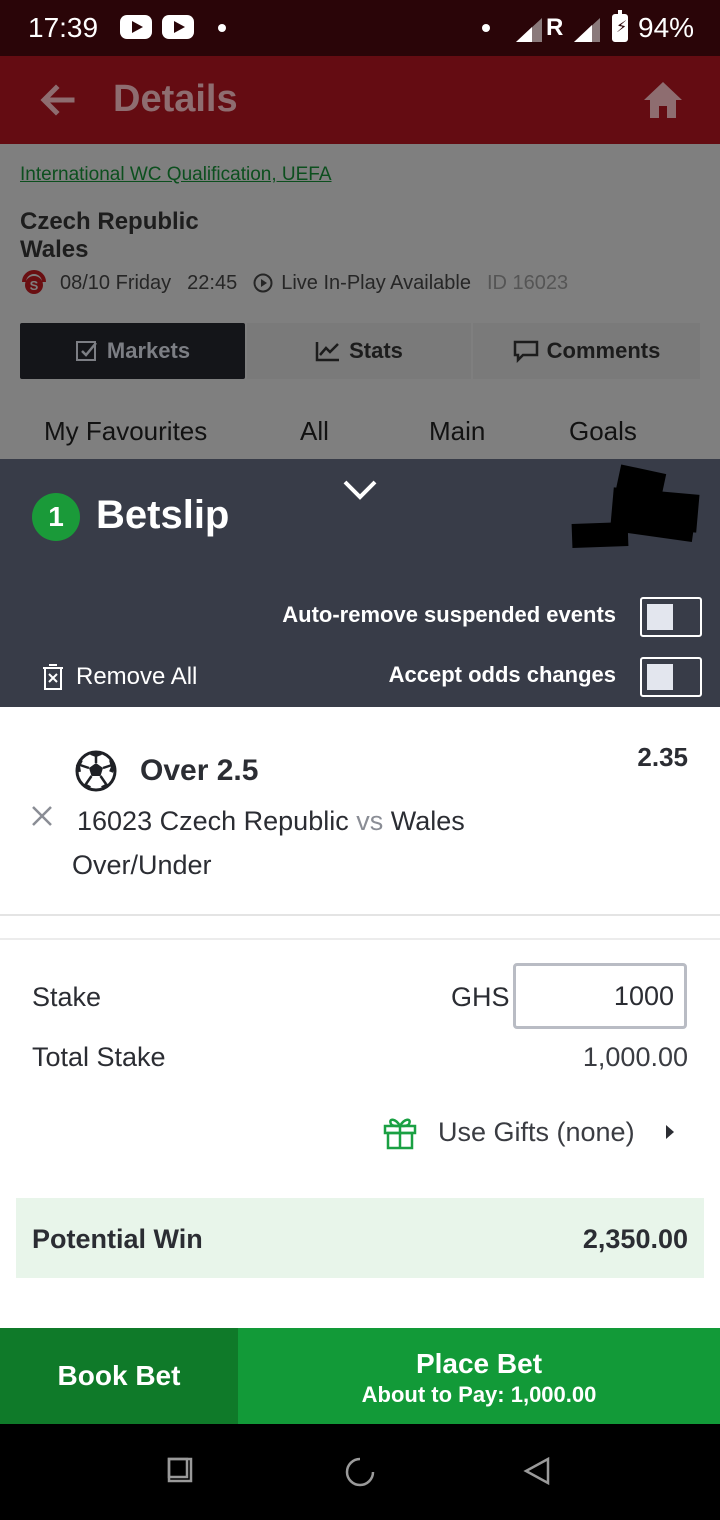 The image size is (720, 1520). I want to click on trash-icon, so click(53, 677).